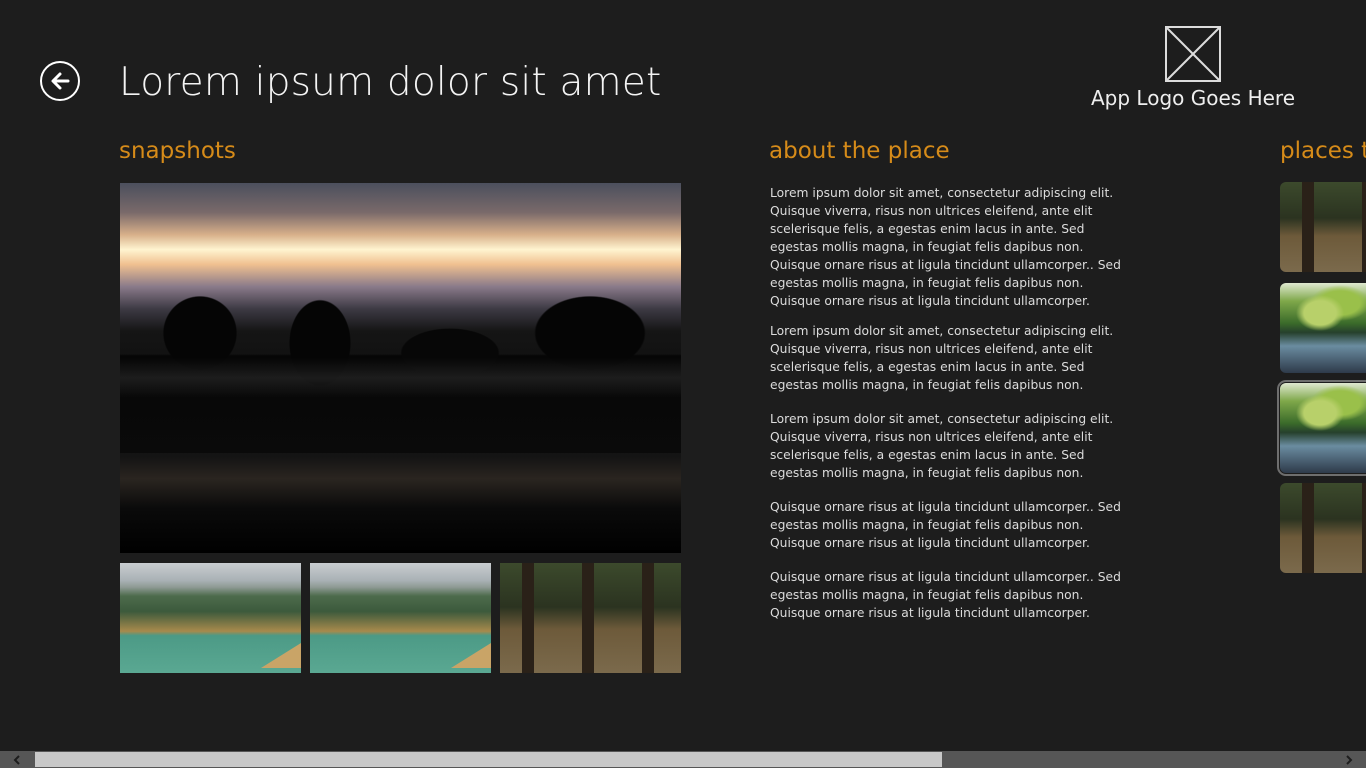  I want to click on place-tile-selected, so click(1321, 428).